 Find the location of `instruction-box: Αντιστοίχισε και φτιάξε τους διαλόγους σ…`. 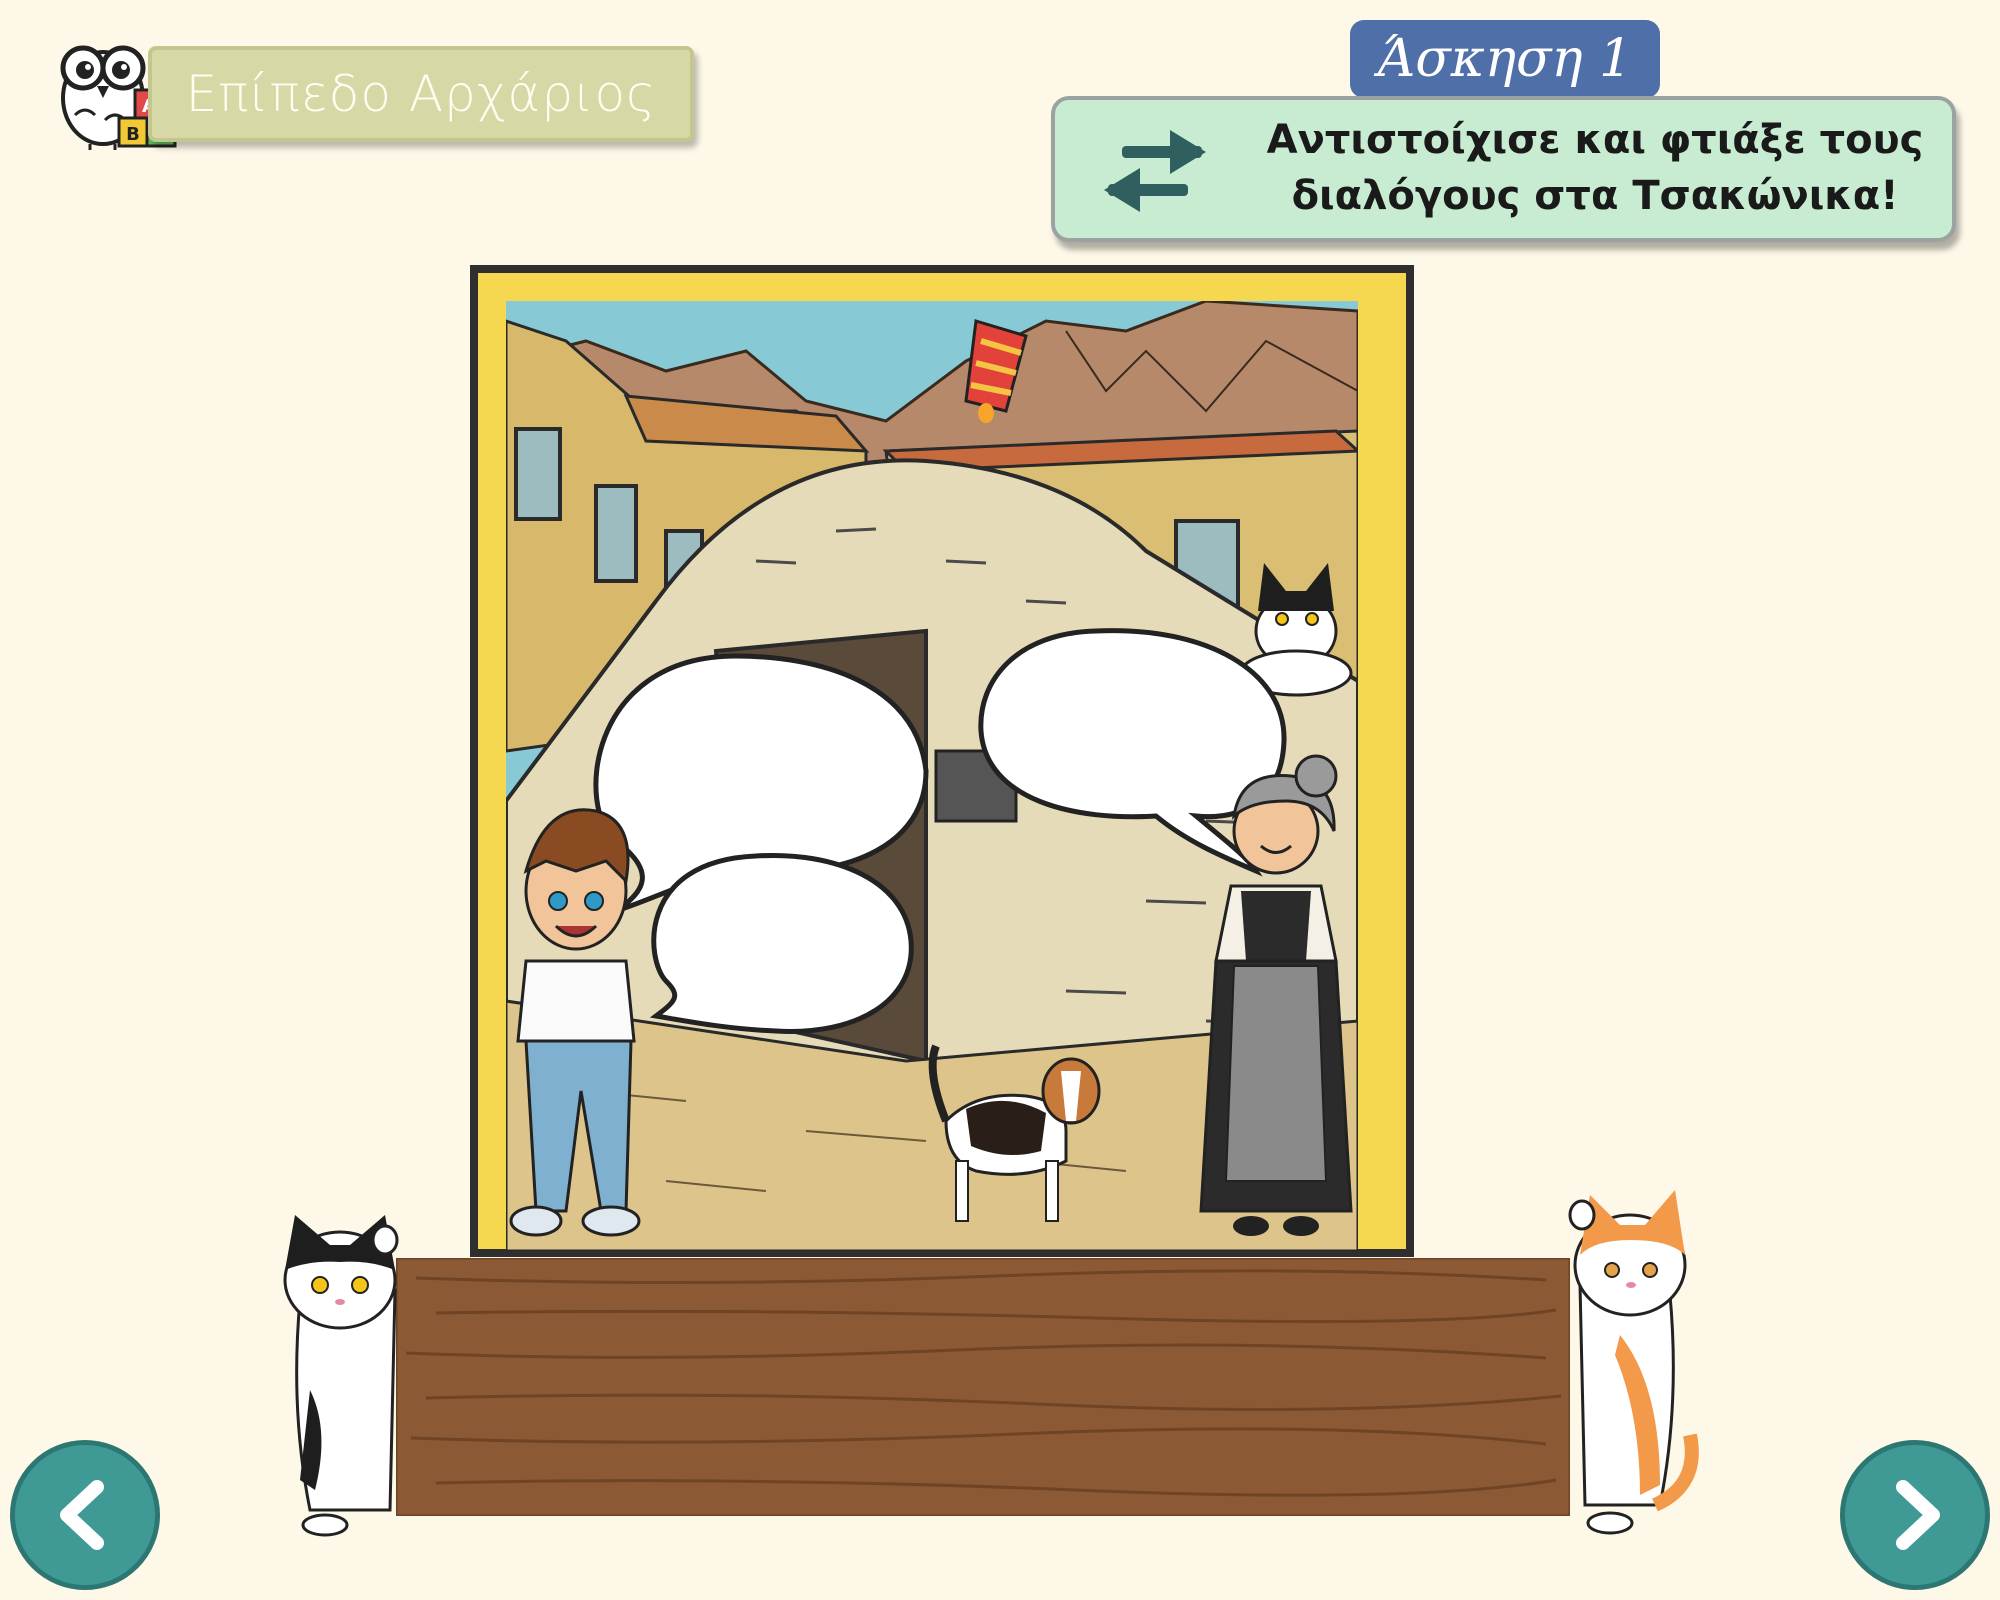

instruction-box: Αντιστοίχισε και φτιάξε τους διαλόγους σ… is located at coordinates (1503, 169).